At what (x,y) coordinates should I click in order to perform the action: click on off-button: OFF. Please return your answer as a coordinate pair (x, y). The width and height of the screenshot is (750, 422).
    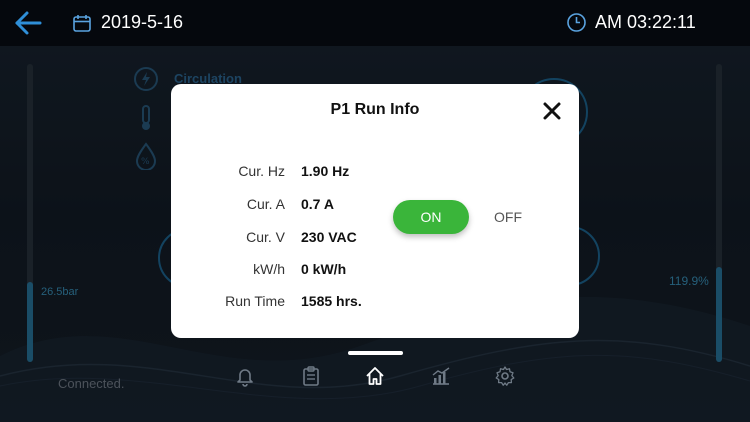
    Looking at the image, I should click on (508, 217).